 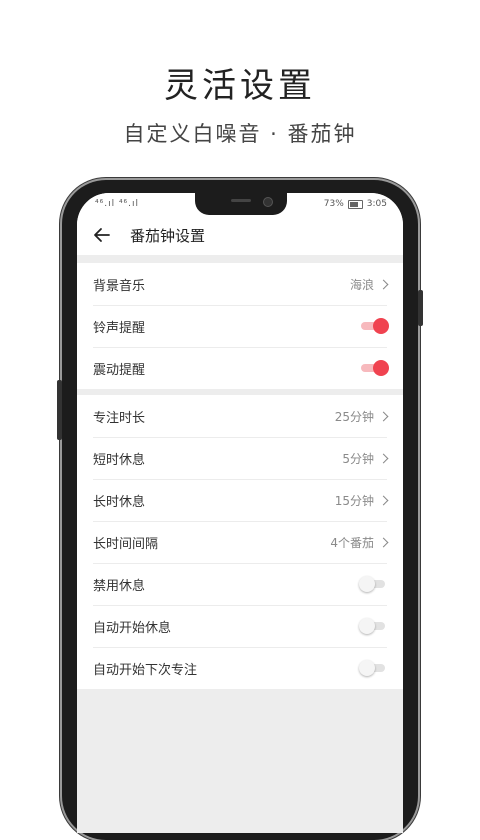 I want to click on setting-value: 15分钟, so click(x=361, y=500).